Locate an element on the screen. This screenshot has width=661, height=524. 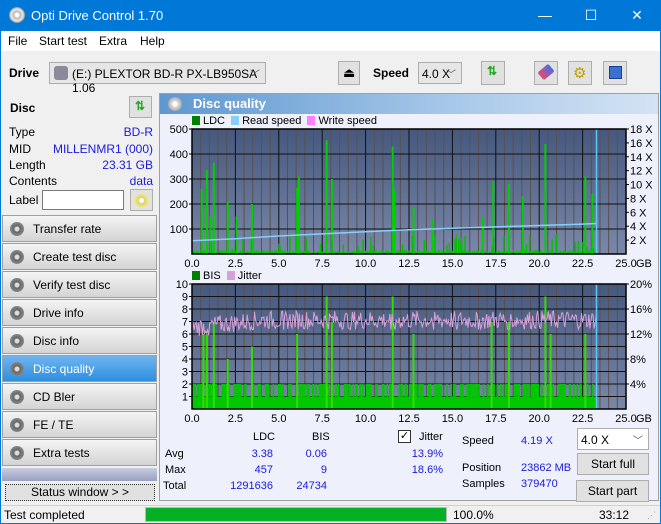
nav-label: Drive info is located at coordinates (58, 313).